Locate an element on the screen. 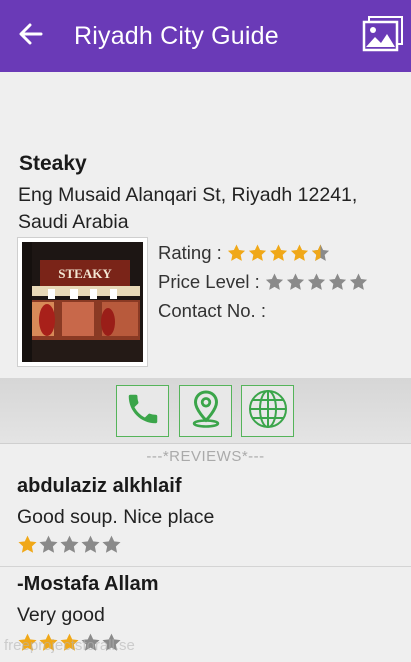 This screenshot has height=662, width=411. website-button is located at coordinates (267, 411).